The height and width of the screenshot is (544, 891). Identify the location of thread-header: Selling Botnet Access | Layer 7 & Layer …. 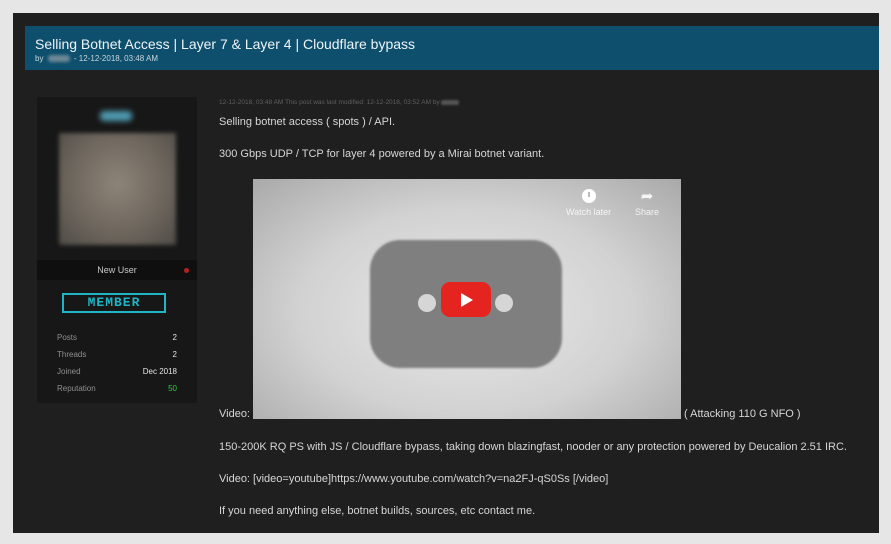
(452, 48).